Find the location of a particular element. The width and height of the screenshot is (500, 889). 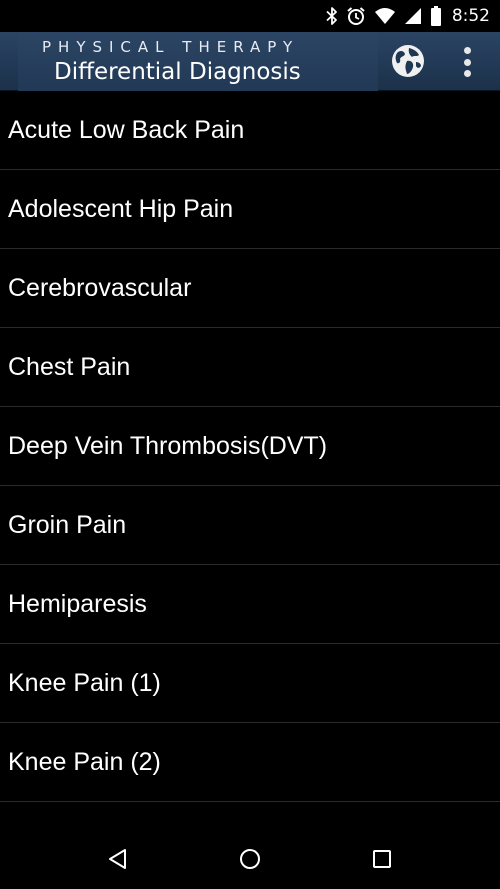

back-icon is located at coordinates (118, 859).